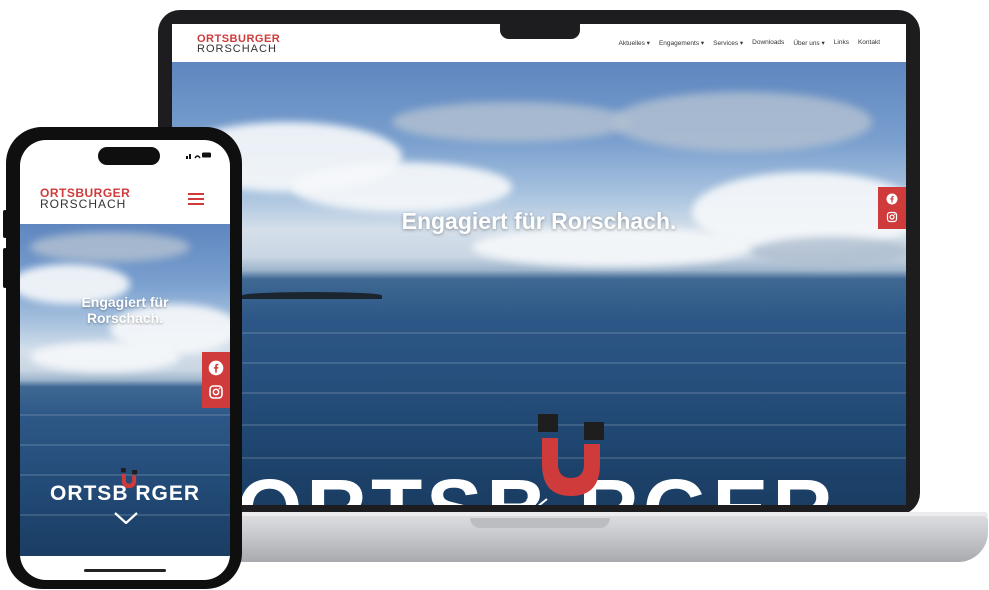 The width and height of the screenshot is (989, 590). Describe the element at coordinates (869, 43) in the screenshot. I see `nav-item-kontakt: Kontakt` at that location.